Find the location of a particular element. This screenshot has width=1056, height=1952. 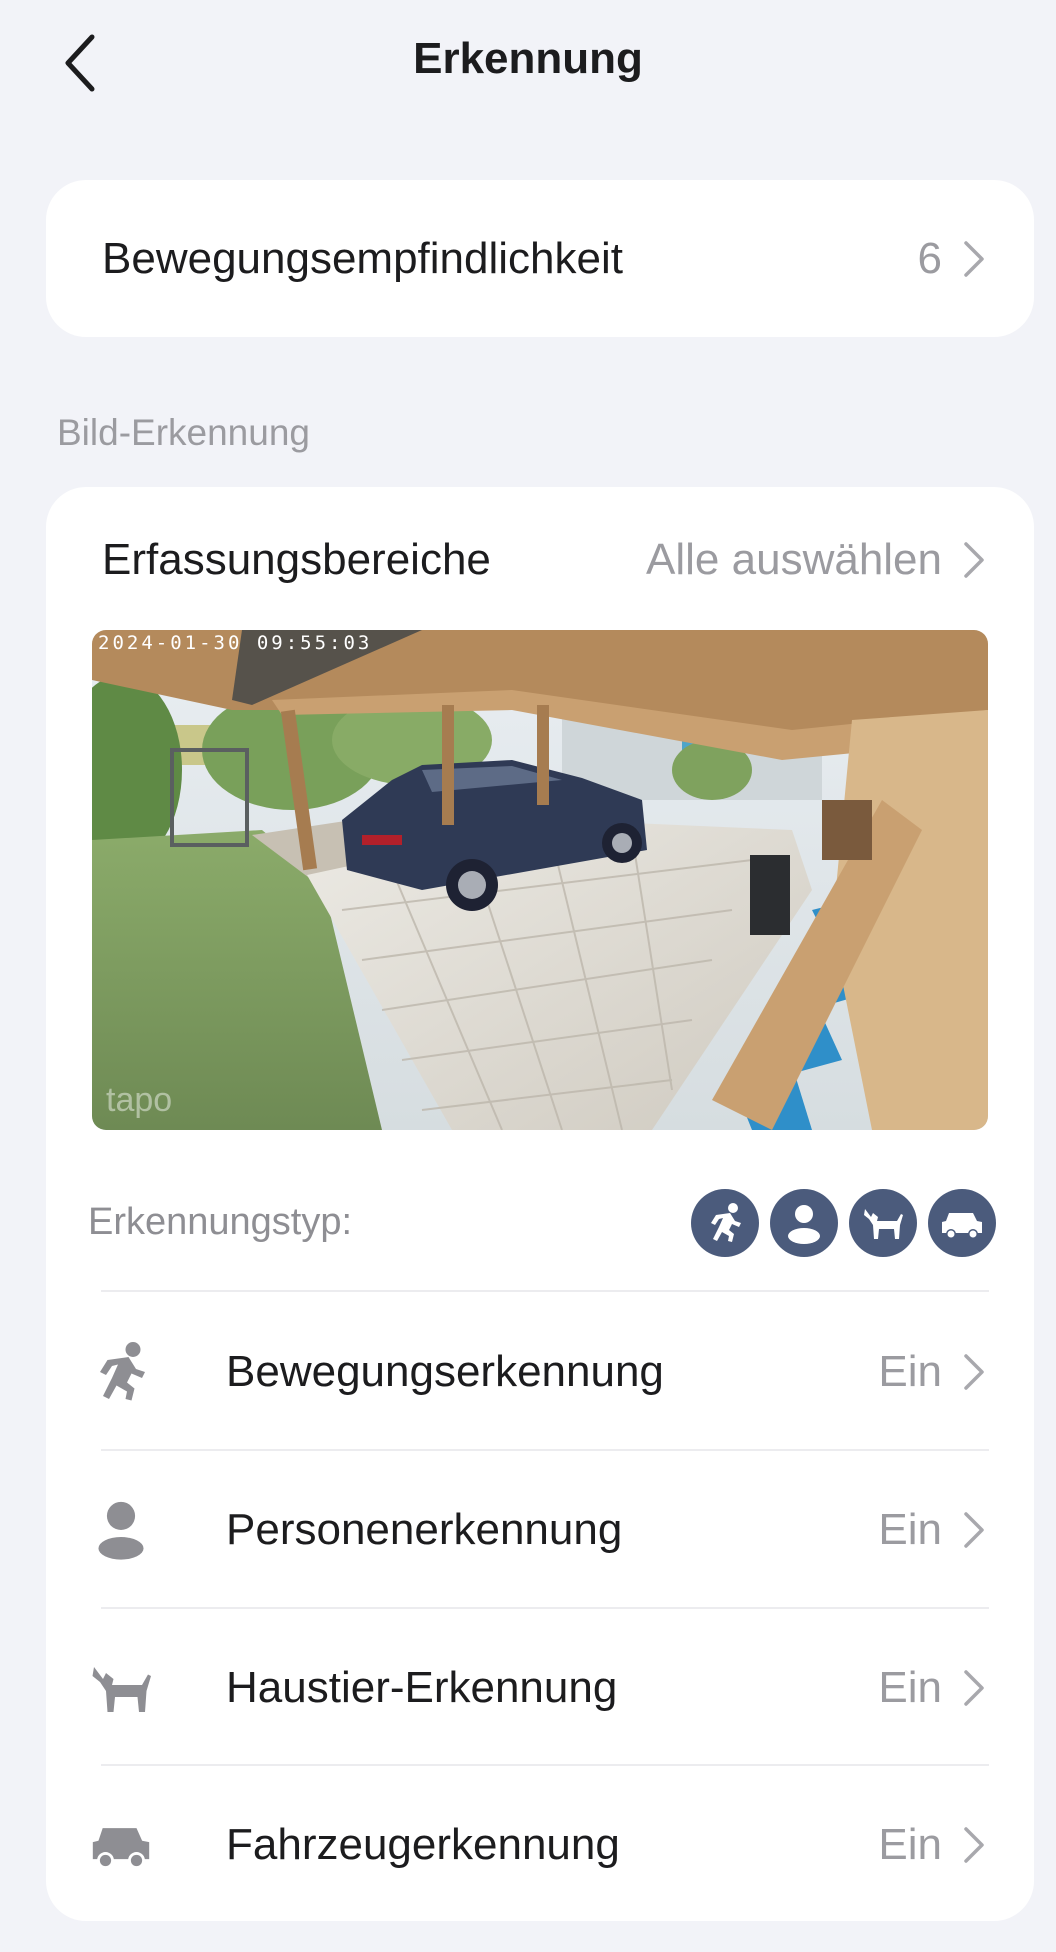

sensitivity-card: Bewegungsempfindlichkeit 6 is located at coordinates (540, 258).